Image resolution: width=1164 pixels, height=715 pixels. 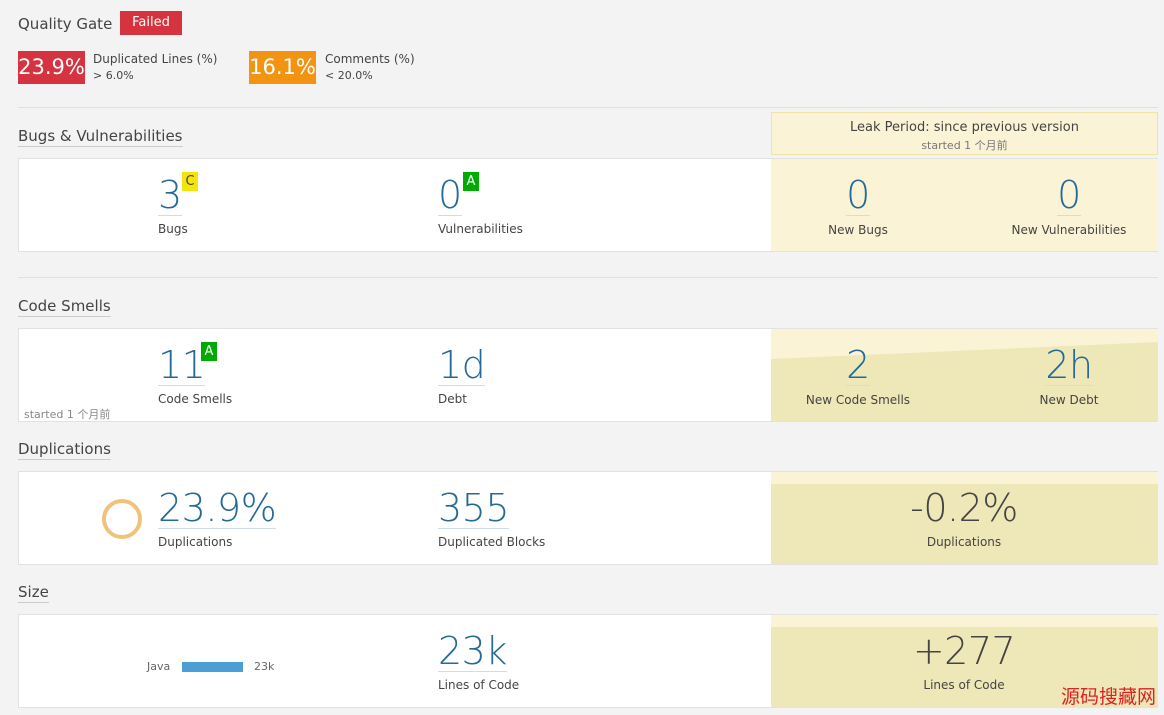 What do you see at coordinates (209, 351) in the screenshot?
I see `code-smells-rating-badge: A` at bounding box center [209, 351].